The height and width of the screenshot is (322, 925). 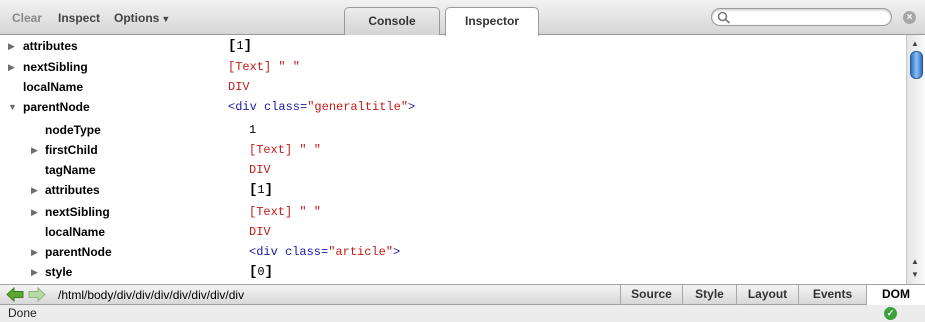 What do you see at coordinates (890, 313) in the screenshot?
I see `checkmark-icon: ✓` at bounding box center [890, 313].